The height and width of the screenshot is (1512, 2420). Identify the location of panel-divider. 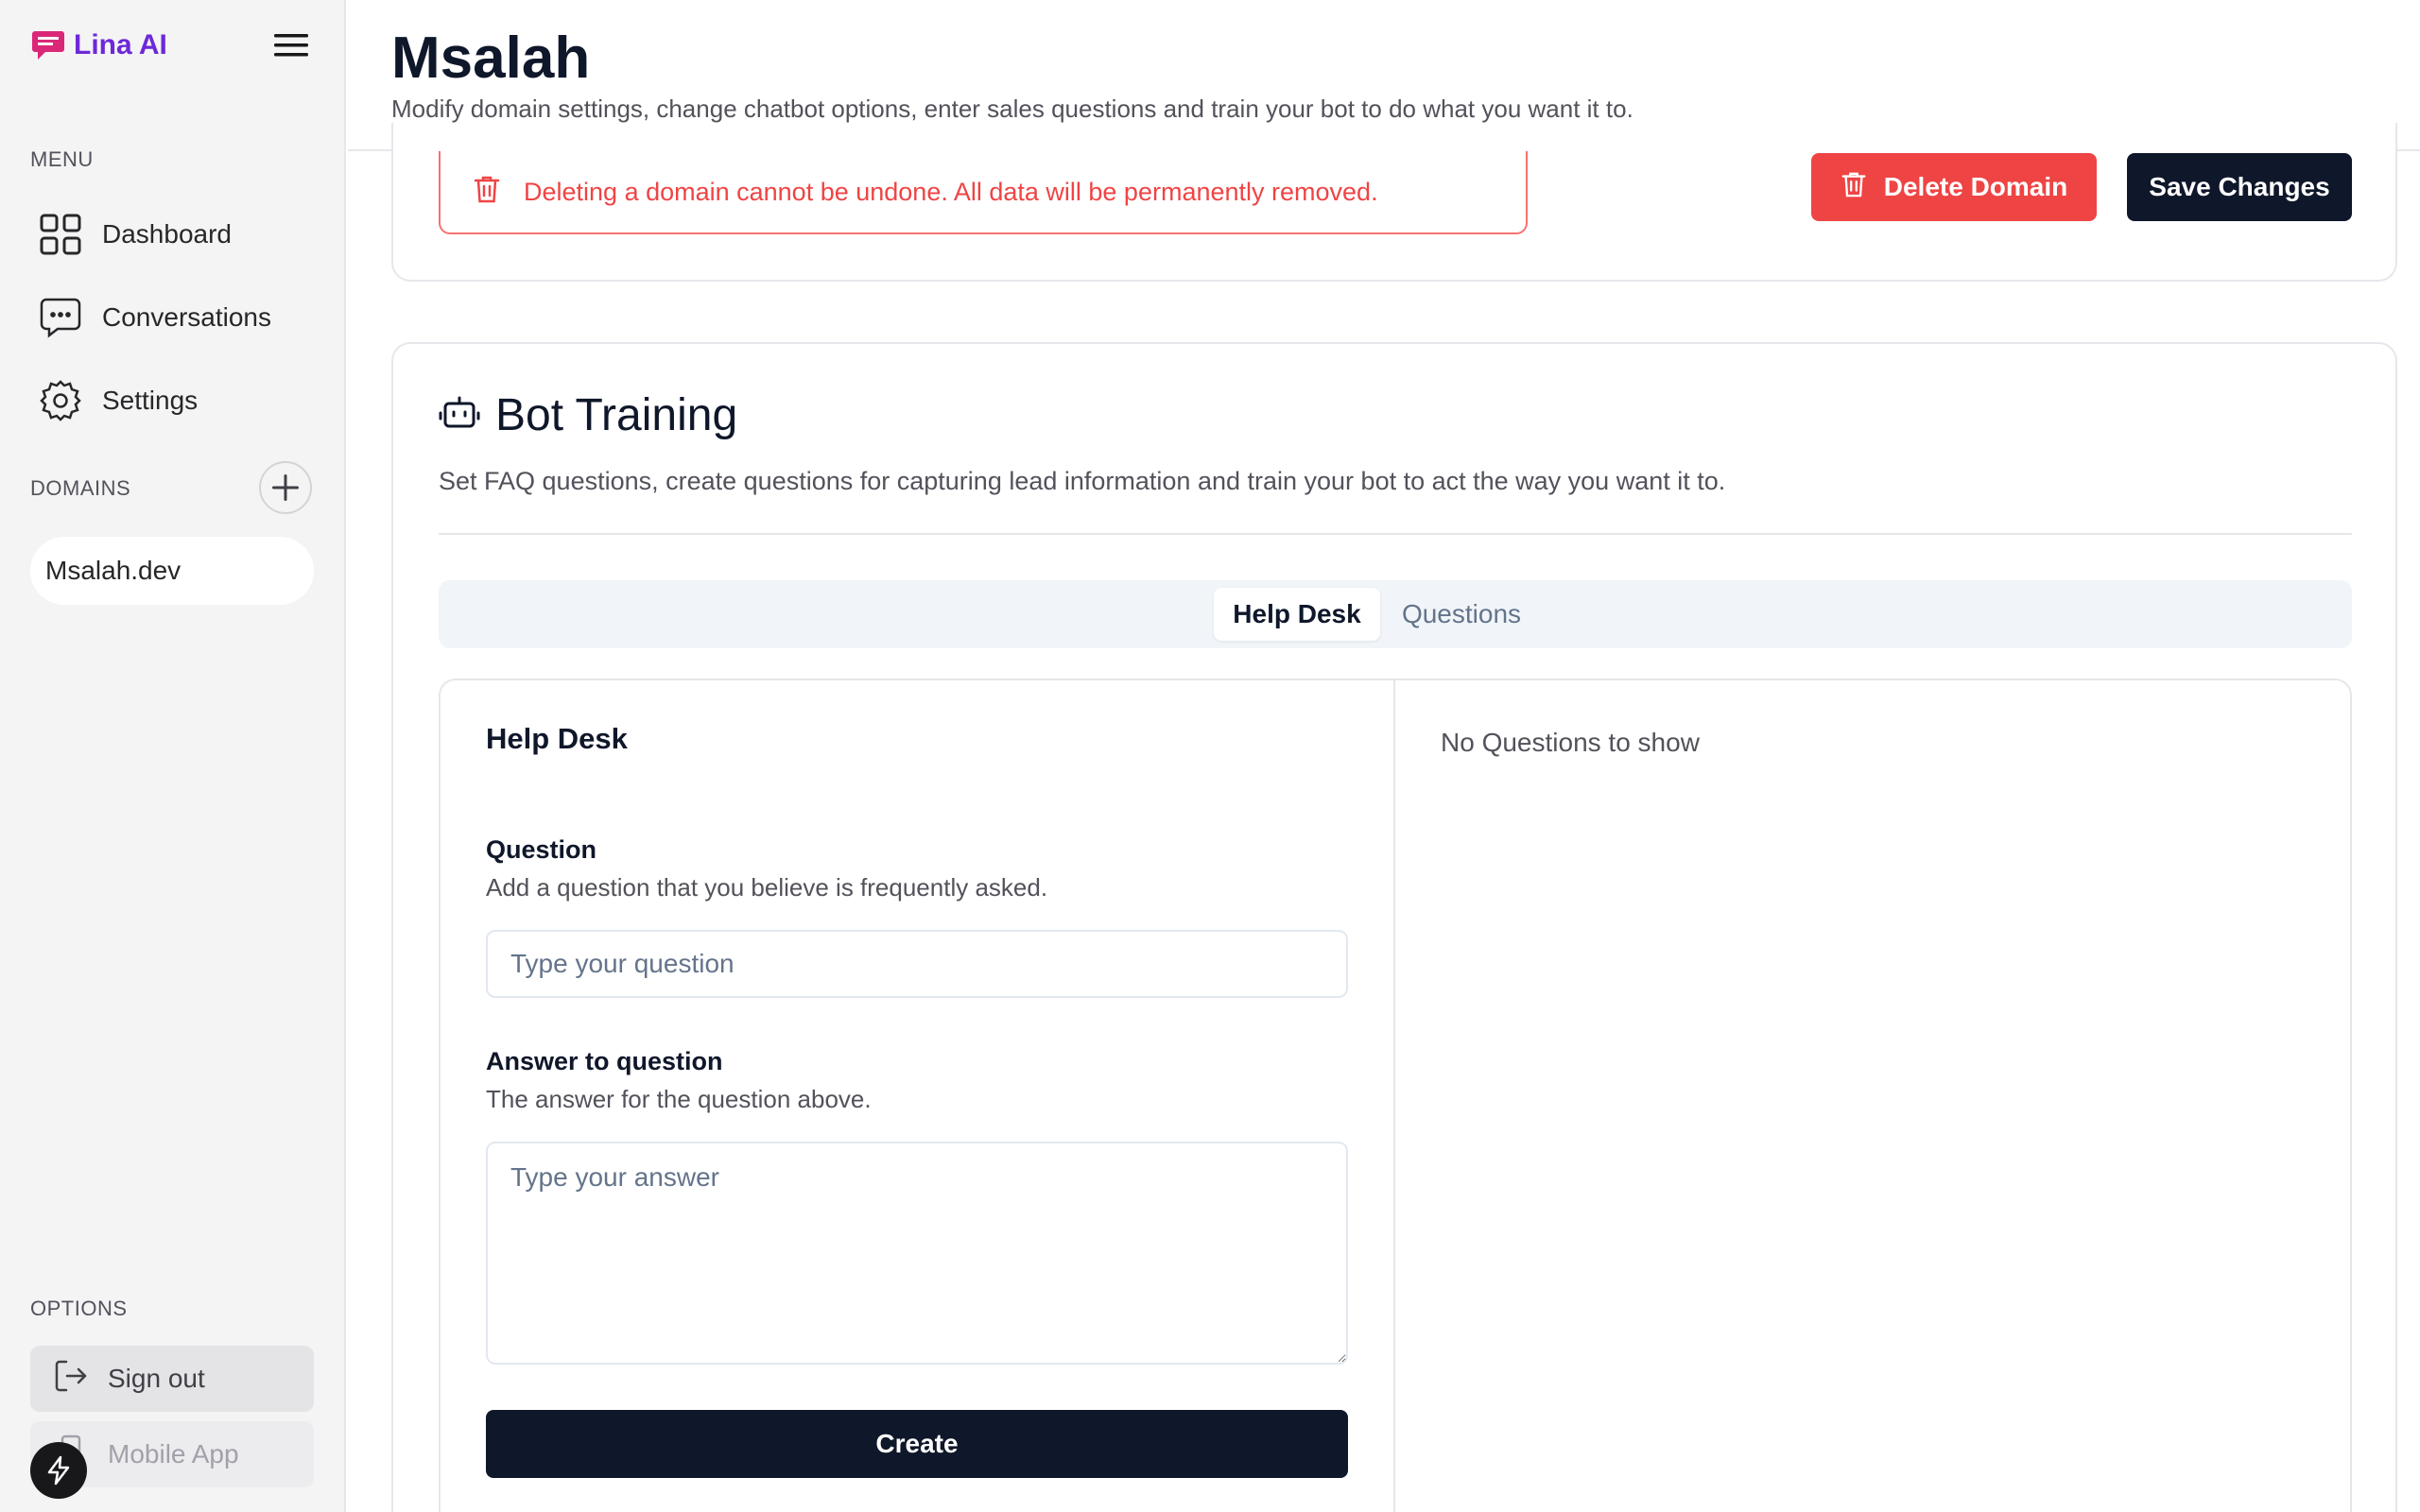
(1394, 1096).